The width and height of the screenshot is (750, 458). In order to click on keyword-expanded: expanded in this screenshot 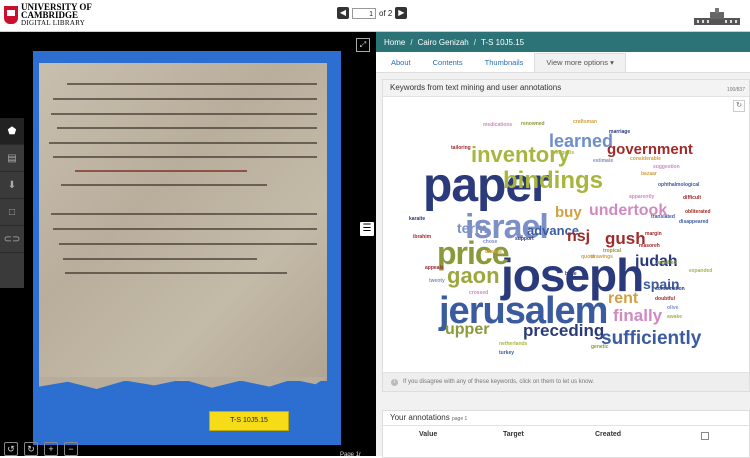, I will do `click(700, 271)`.